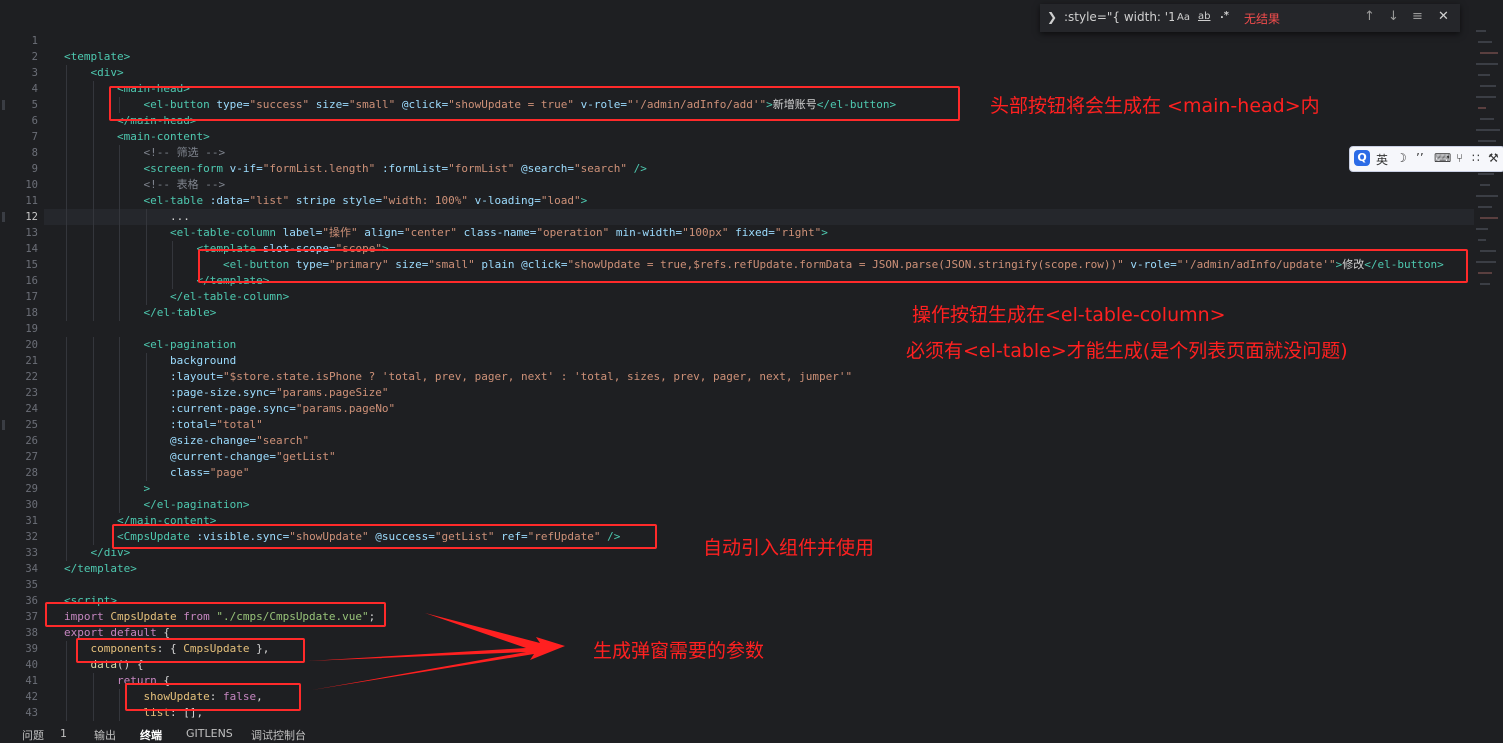  Describe the element at coordinates (1224, 15) in the screenshot. I see `regex-toggle: .*` at that location.